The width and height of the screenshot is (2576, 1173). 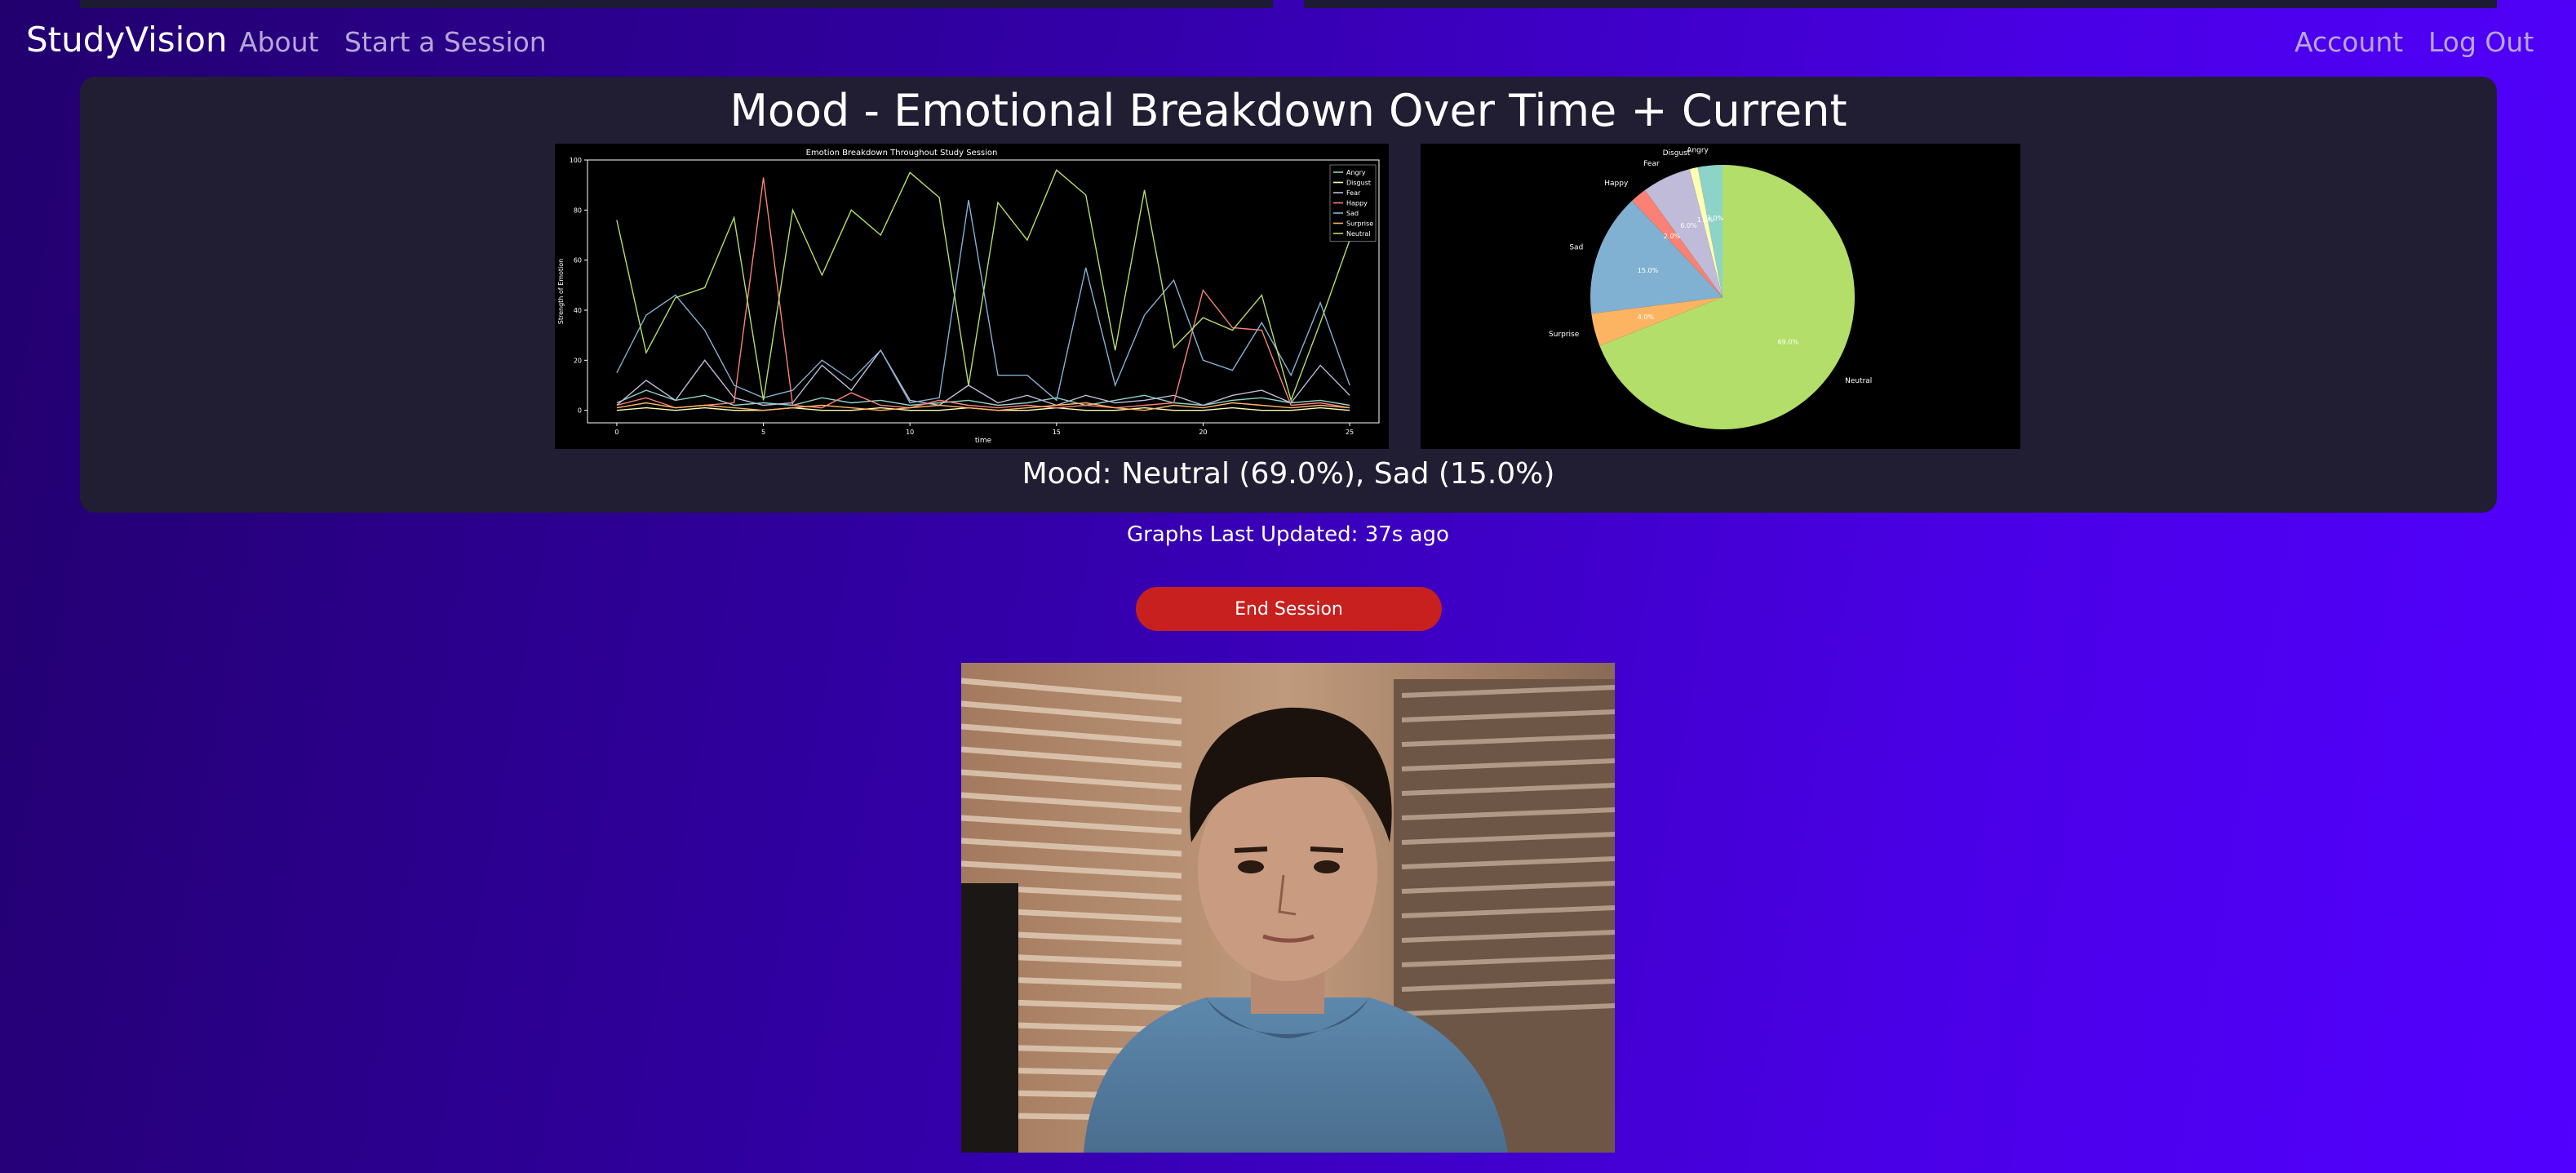 I want to click on nav-link-about: About, so click(x=279, y=42).